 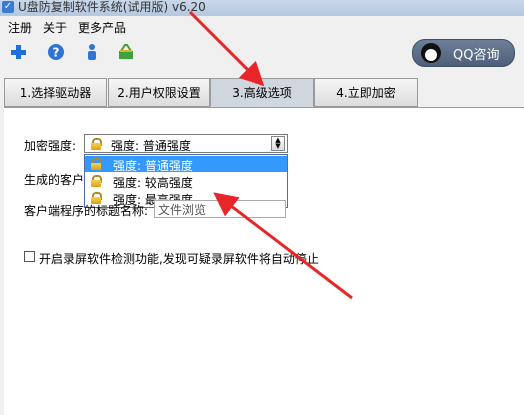 I want to click on window-title: U盘防复制软件系统(试用版) v6.20, so click(x=112, y=7).